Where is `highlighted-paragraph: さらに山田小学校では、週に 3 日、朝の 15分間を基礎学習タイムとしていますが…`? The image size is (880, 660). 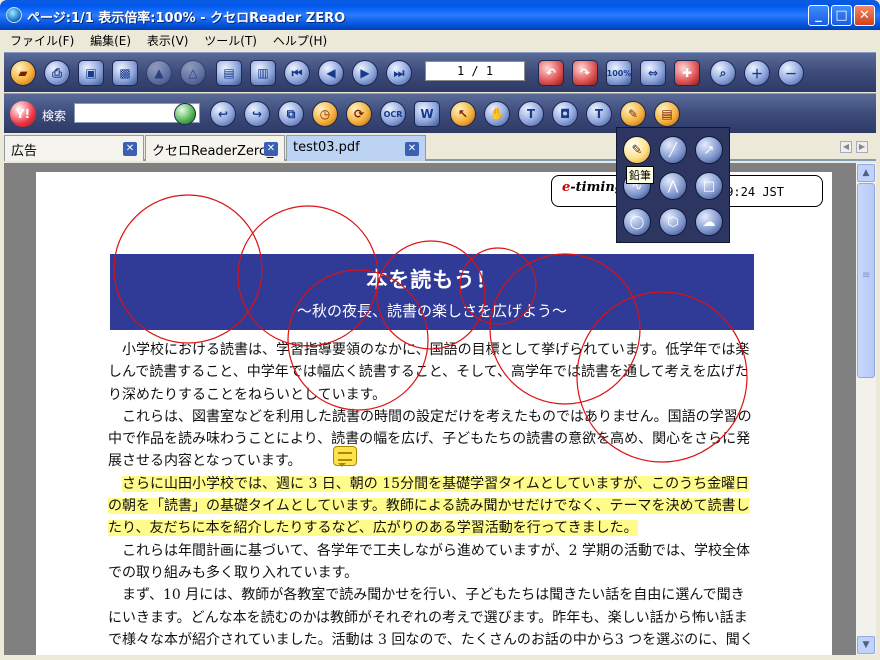 highlighted-paragraph: さらに山田小学校では、週に 3 日、朝の 15分間を基礎学習タイムとしていますが… is located at coordinates (432, 506).